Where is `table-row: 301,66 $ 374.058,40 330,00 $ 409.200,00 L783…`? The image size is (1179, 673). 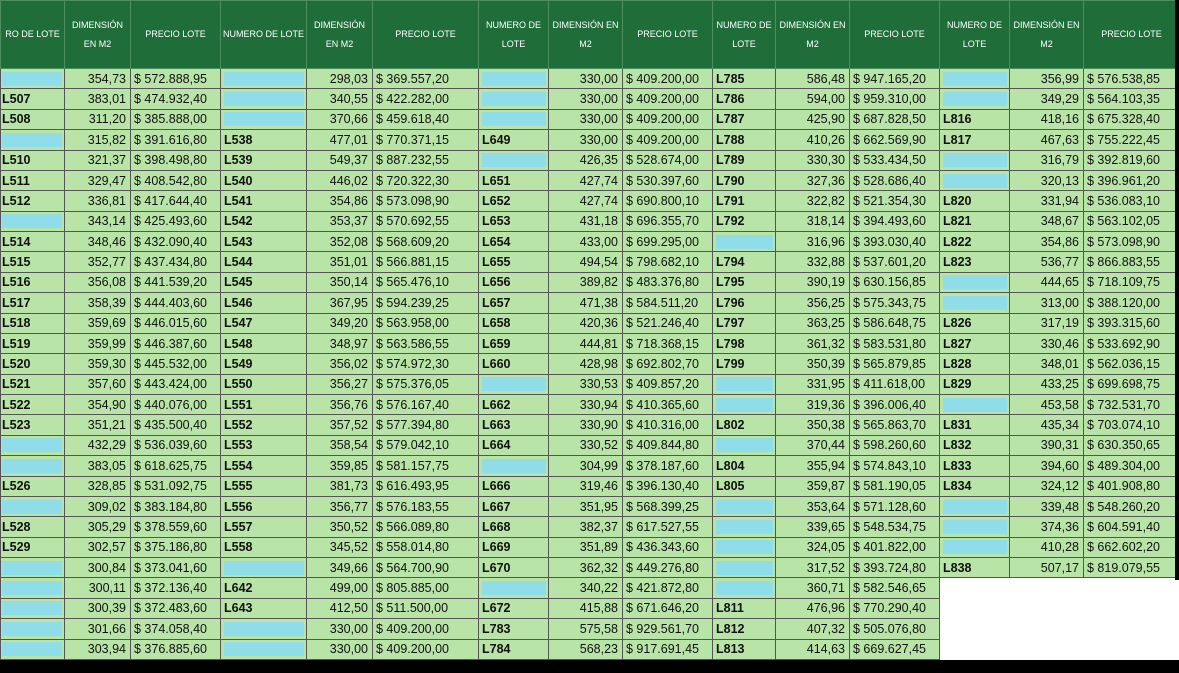 table-row: 301,66 $ 374.058,40 330,00 $ 409.200,00 L783… is located at coordinates (589, 629).